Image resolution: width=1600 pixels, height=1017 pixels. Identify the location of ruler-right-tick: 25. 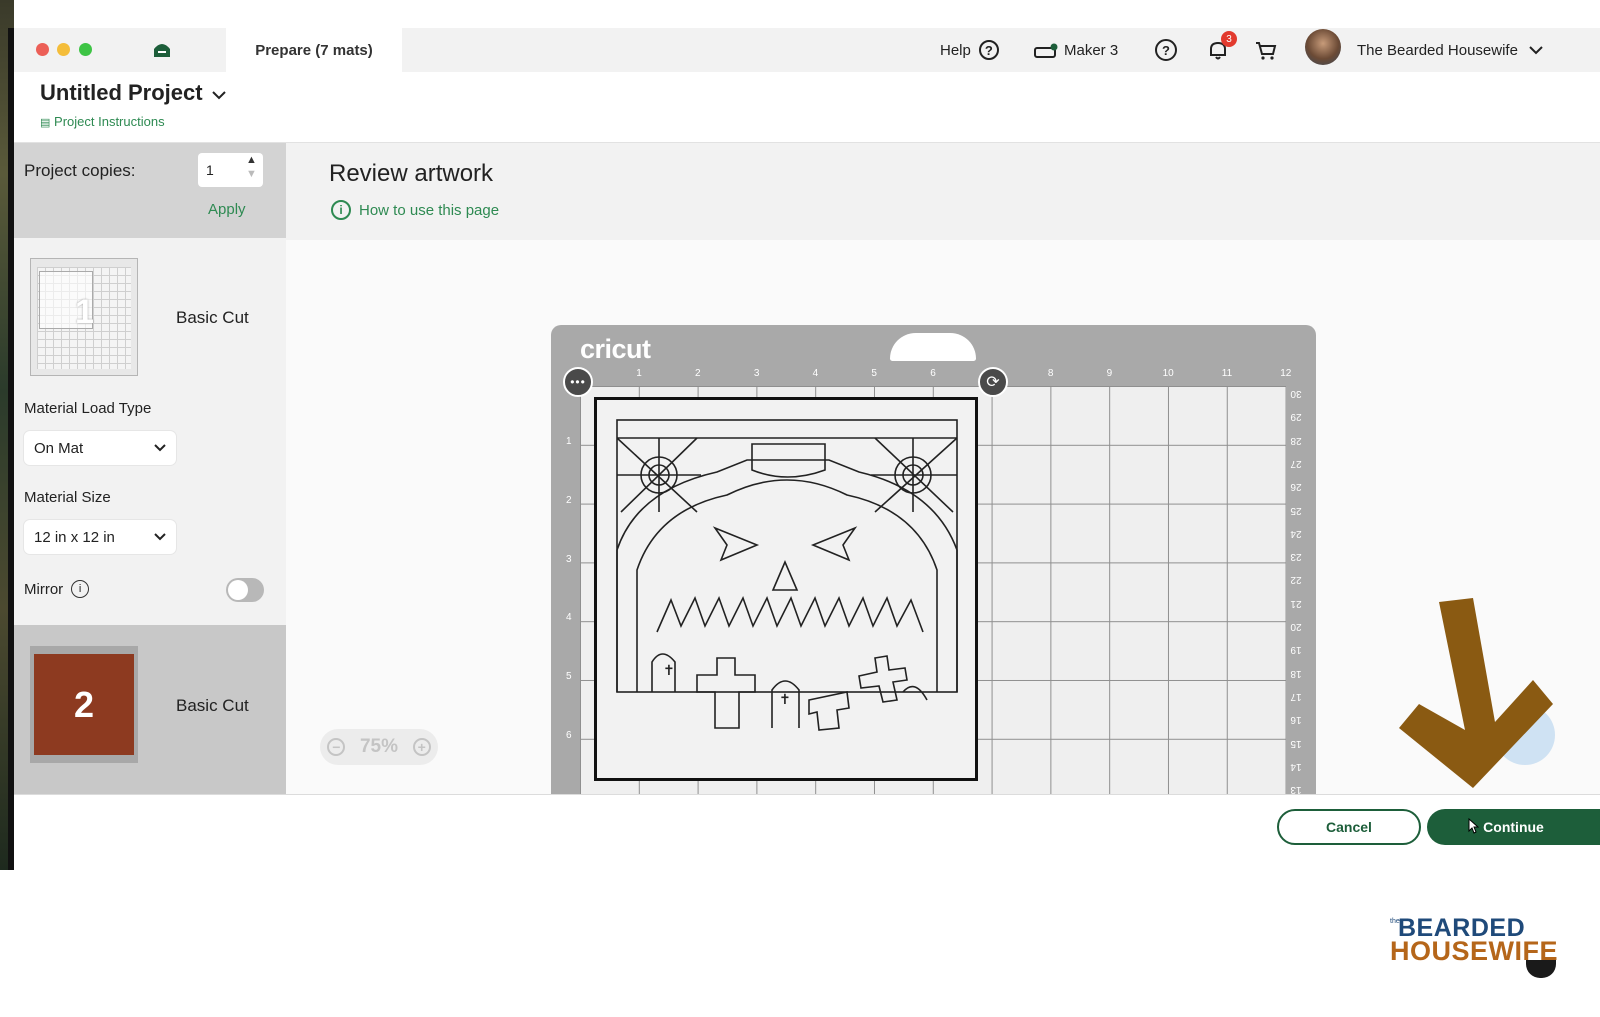
(1296, 510).